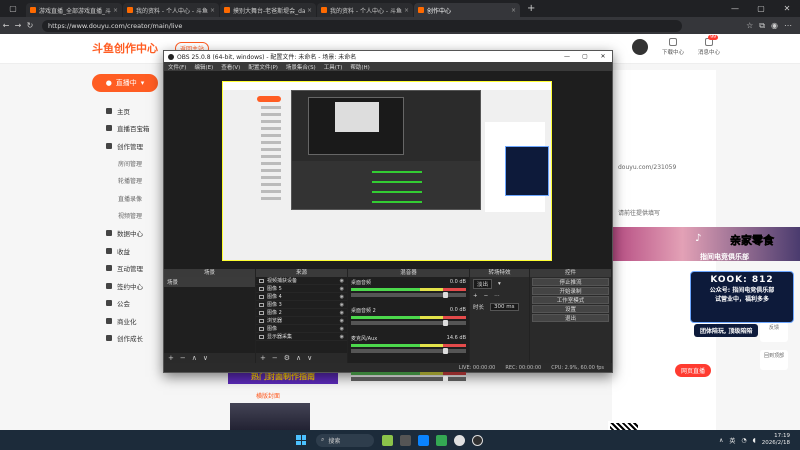 The image size is (800, 450). Describe the element at coordinates (125, 48) in the screenshot. I see `douyu-logo: 斗鱼创作中心` at that location.